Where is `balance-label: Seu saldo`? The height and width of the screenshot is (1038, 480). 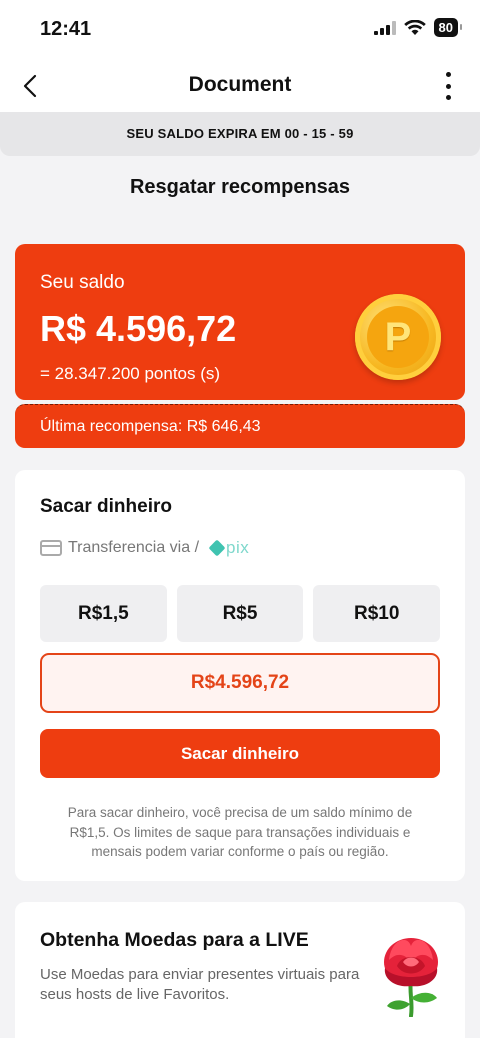 balance-label: Seu saldo is located at coordinates (82, 282).